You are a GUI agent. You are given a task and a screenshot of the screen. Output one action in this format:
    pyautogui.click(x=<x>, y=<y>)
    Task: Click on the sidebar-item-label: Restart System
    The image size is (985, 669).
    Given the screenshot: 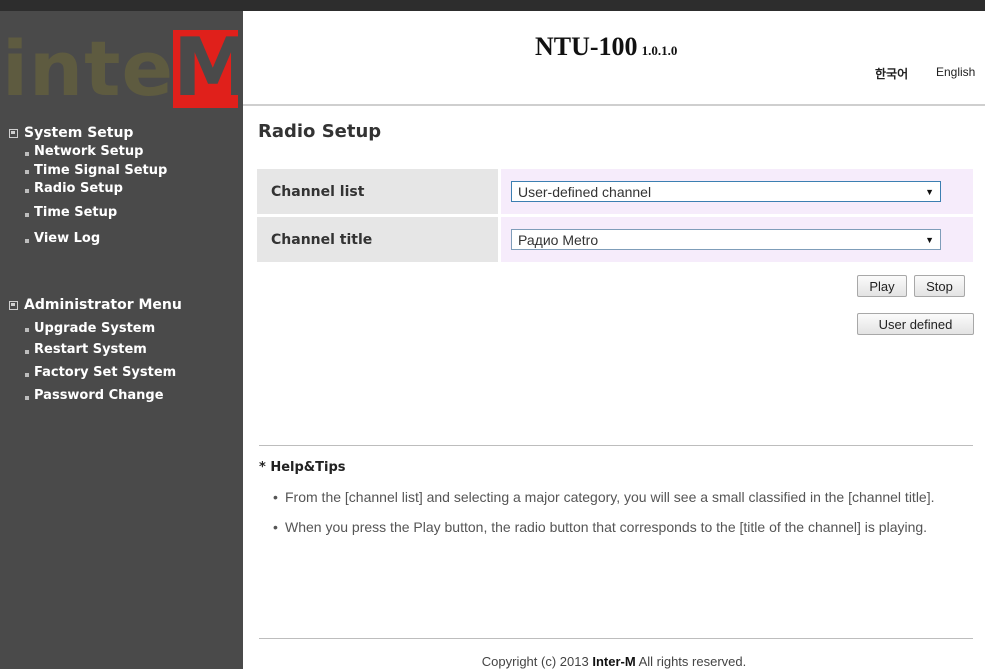 What is the action you would take?
    pyautogui.click(x=90, y=349)
    